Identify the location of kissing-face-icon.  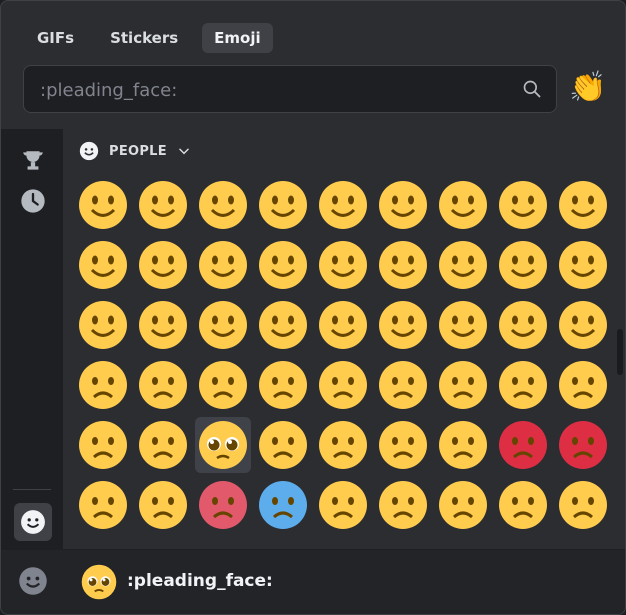
(223, 265).